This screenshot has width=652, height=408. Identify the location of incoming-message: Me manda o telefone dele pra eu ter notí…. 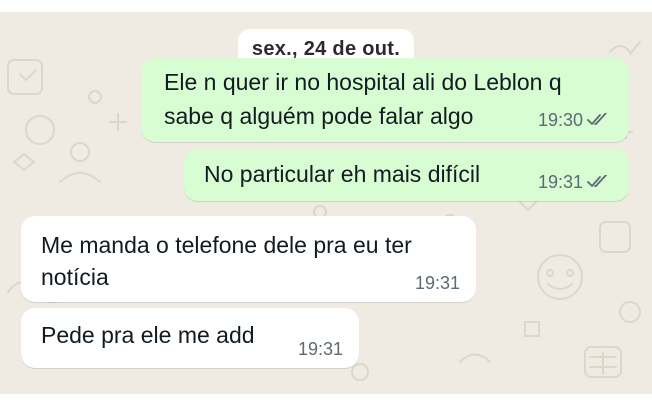
(248, 259).